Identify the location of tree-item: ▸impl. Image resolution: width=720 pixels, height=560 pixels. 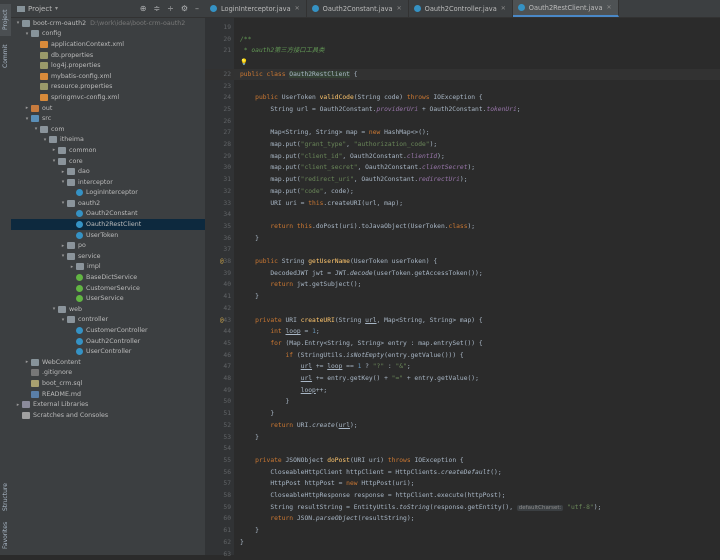
(108, 267).